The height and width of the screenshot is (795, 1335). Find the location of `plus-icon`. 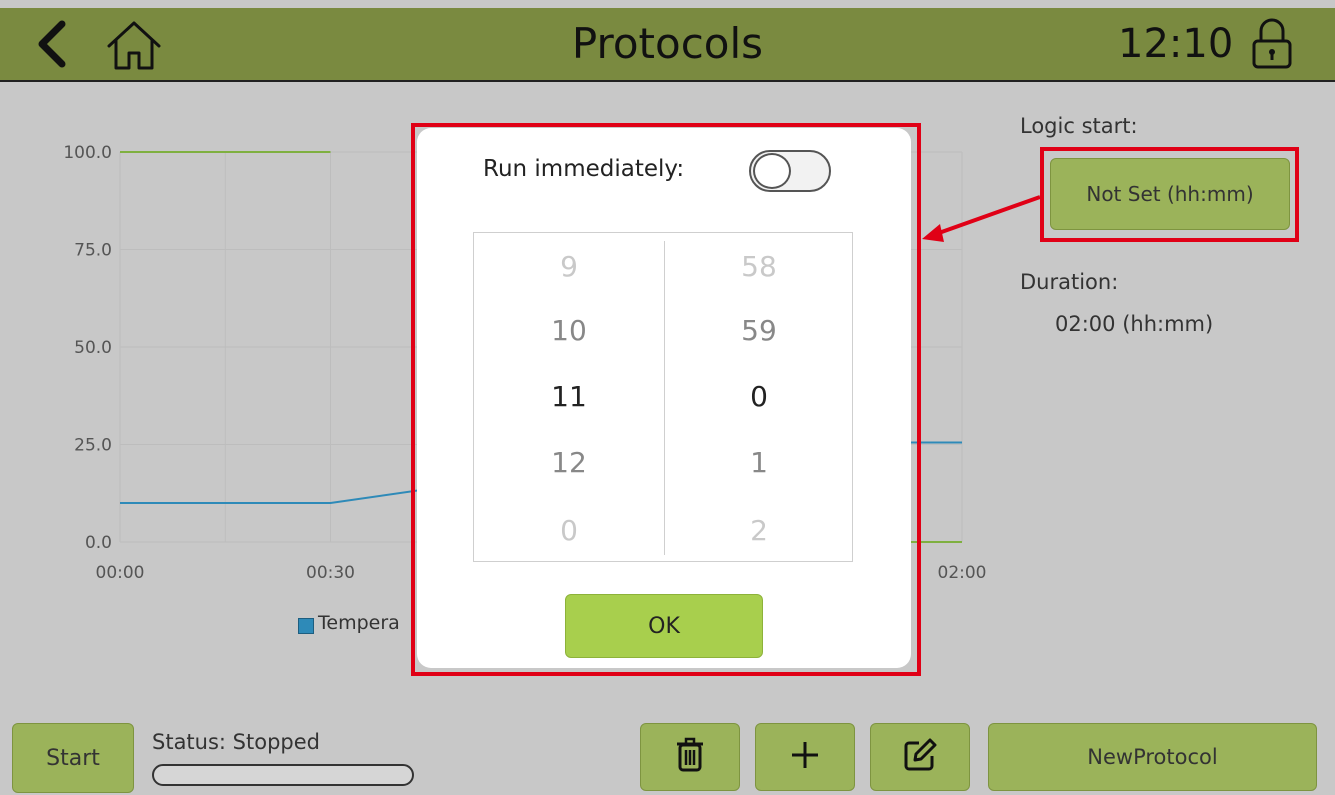

plus-icon is located at coordinates (805, 757).